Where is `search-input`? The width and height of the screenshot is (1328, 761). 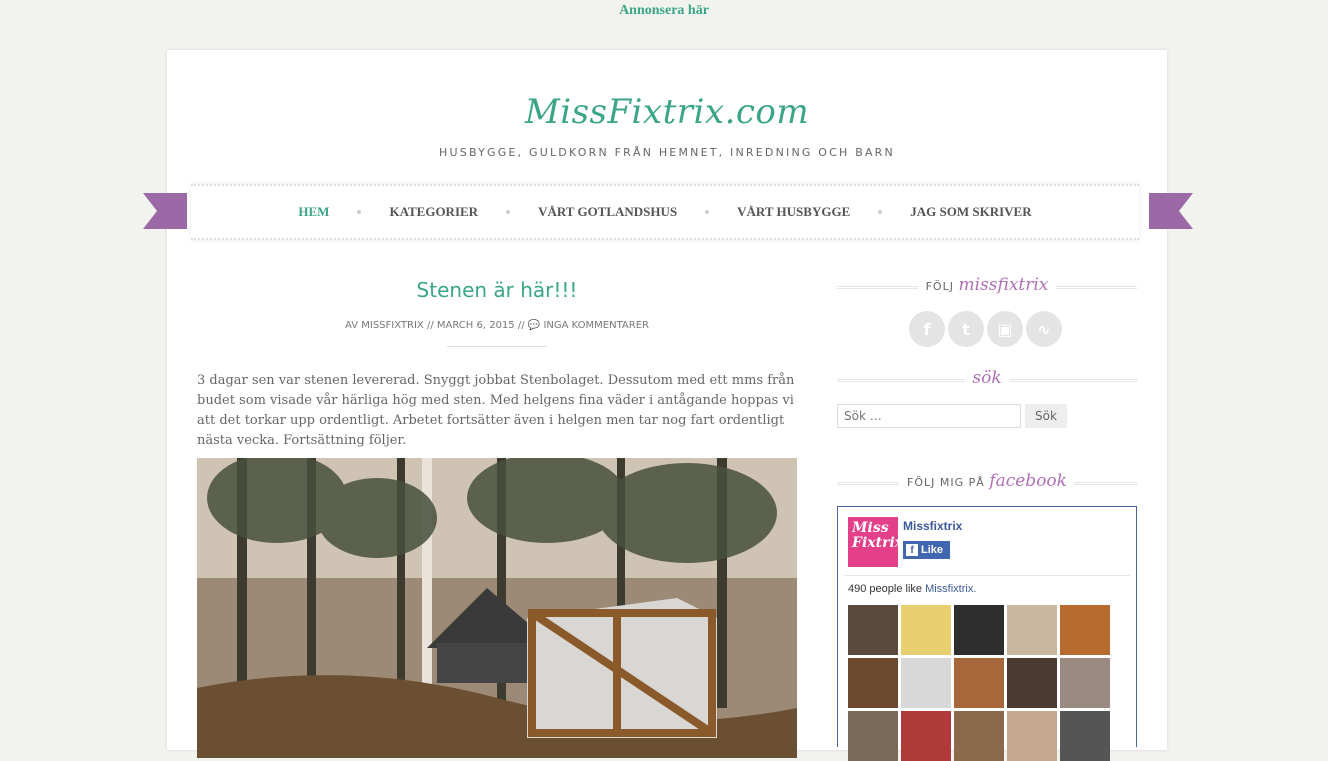 search-input is located at coordinates (929, 416).